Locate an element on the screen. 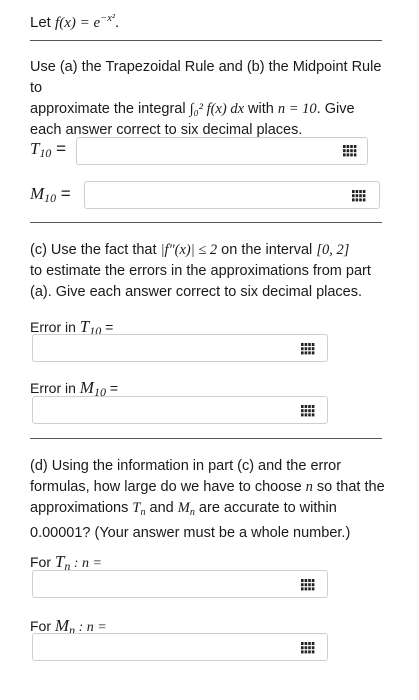 This screenshot has width=419, height=700. error-m10-var: M is located at coordinates (86, 387).